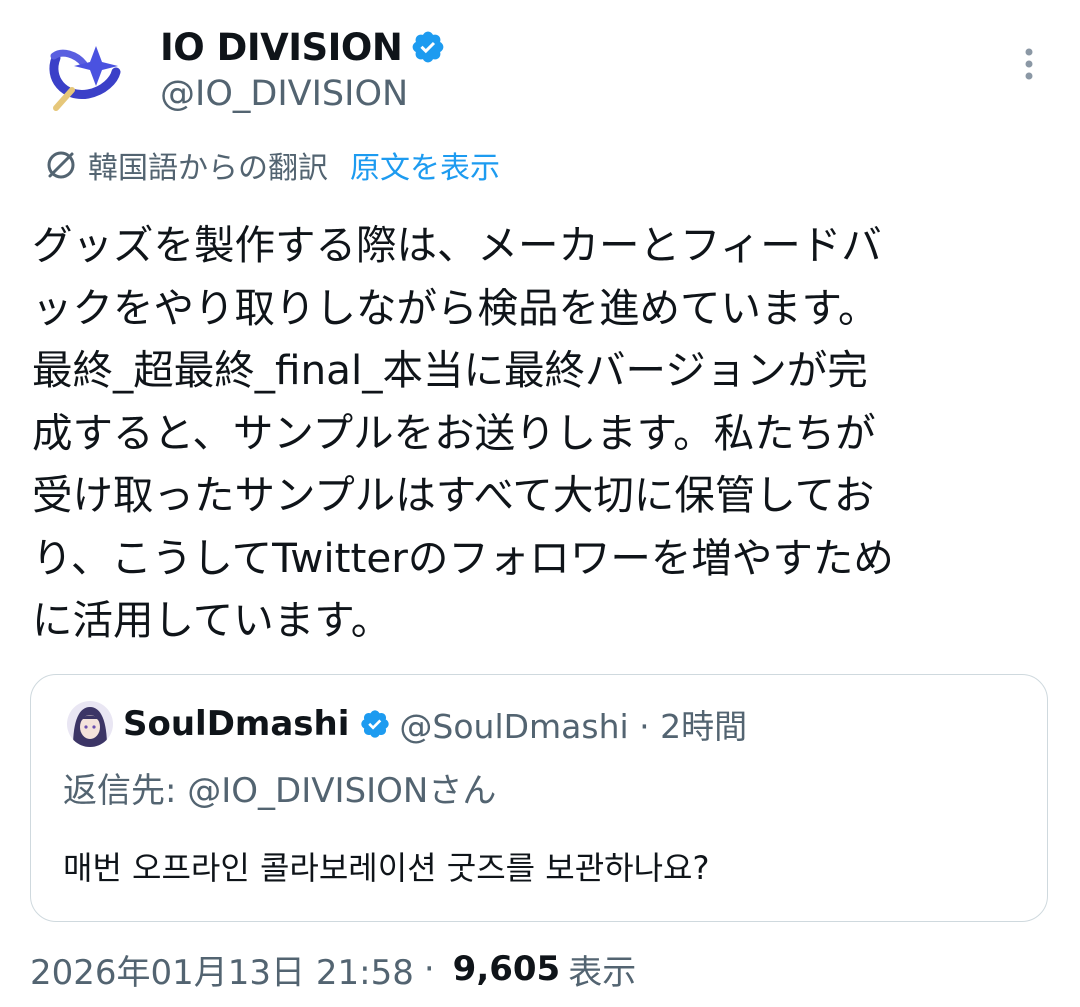 This screenshot has height=1007, width=1080. Describe the element at coordinates (457, 245) in the screenshot. I see `tweet-body-line: グッズを製作する際は、メーカーとフィードバ` at that location.